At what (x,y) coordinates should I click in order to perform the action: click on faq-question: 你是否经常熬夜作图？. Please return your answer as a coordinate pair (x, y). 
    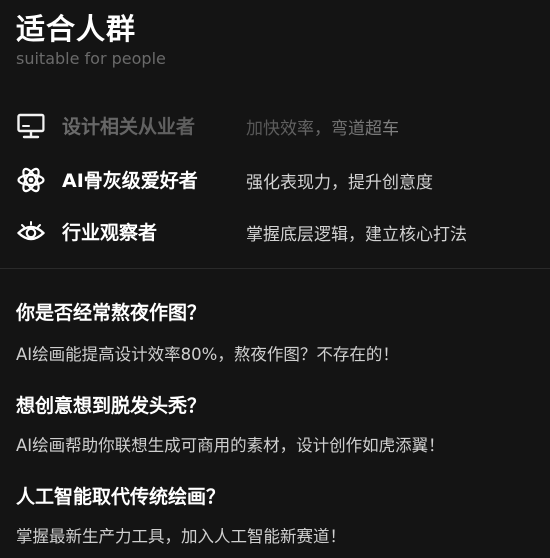
    Looking at the image, I should click on (111, 313).